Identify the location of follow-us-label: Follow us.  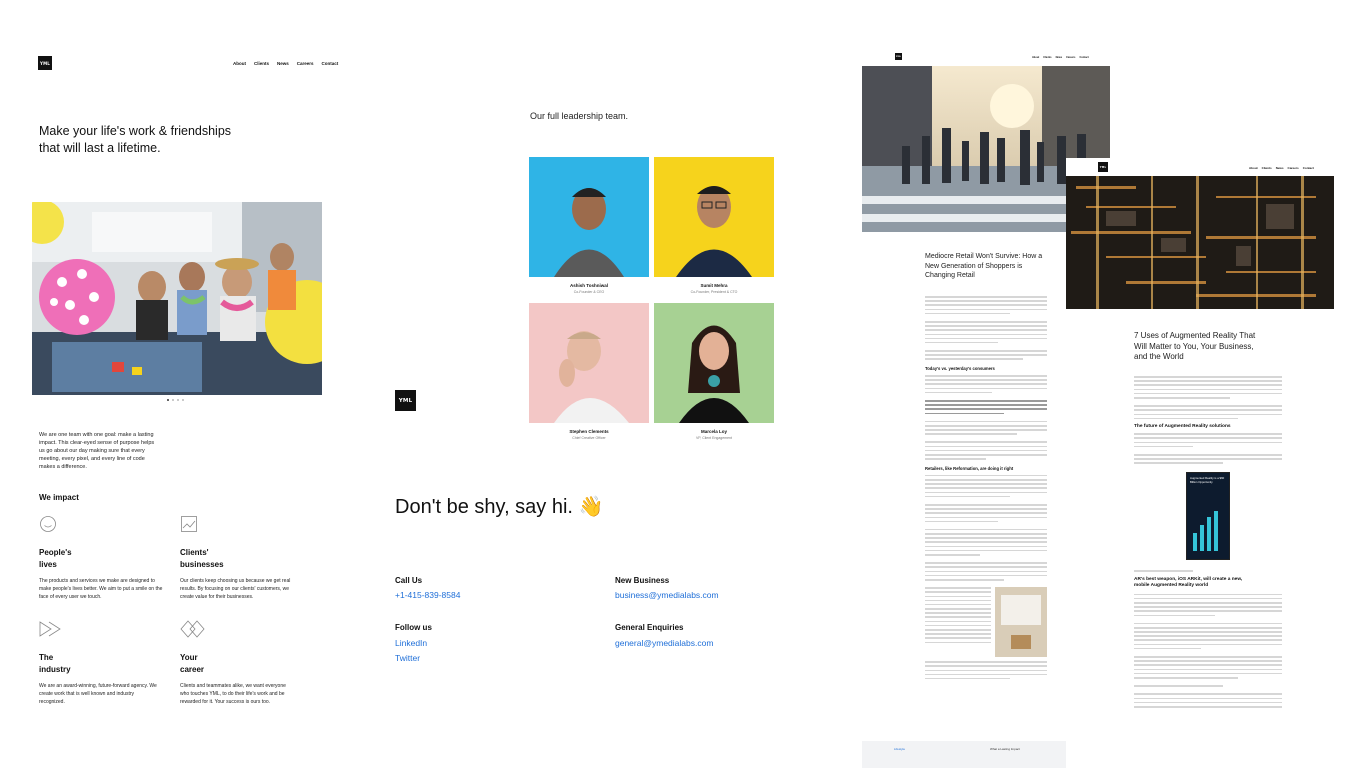
(413, 627).